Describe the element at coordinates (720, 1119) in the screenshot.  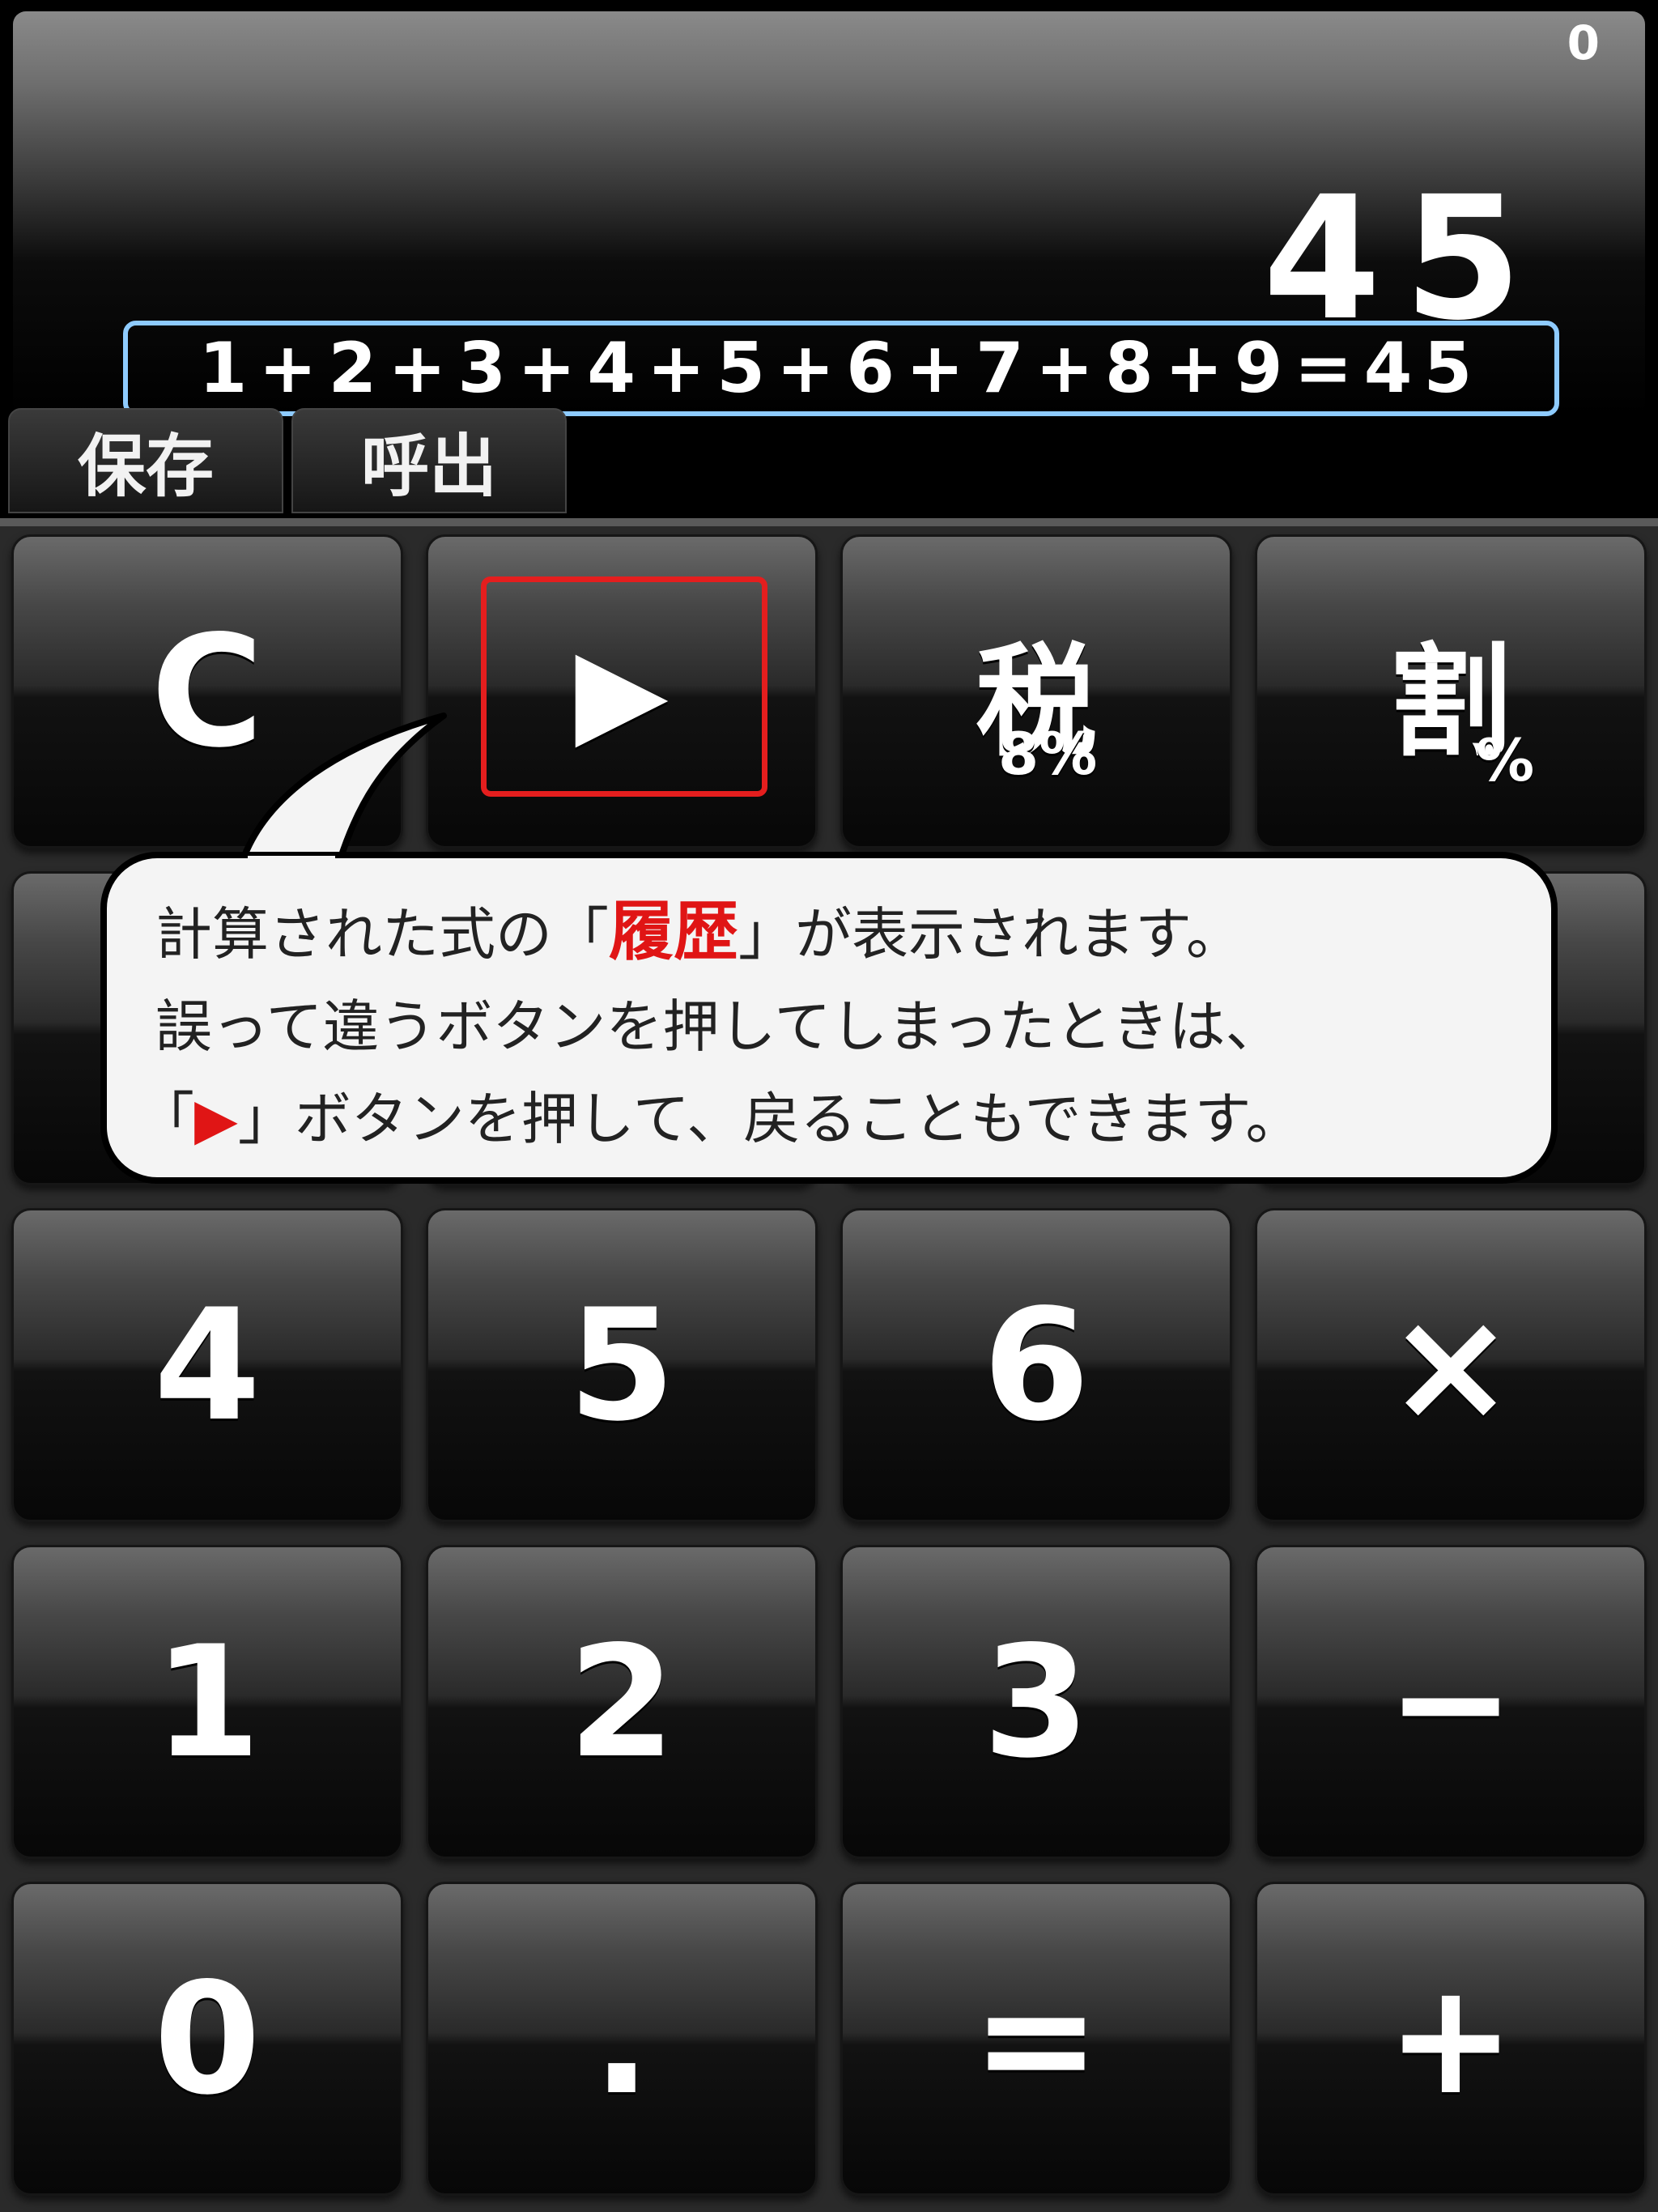
I see `tooltip-line-3: 「▶」ボタンを押して、戻ることもできます。` at that location.